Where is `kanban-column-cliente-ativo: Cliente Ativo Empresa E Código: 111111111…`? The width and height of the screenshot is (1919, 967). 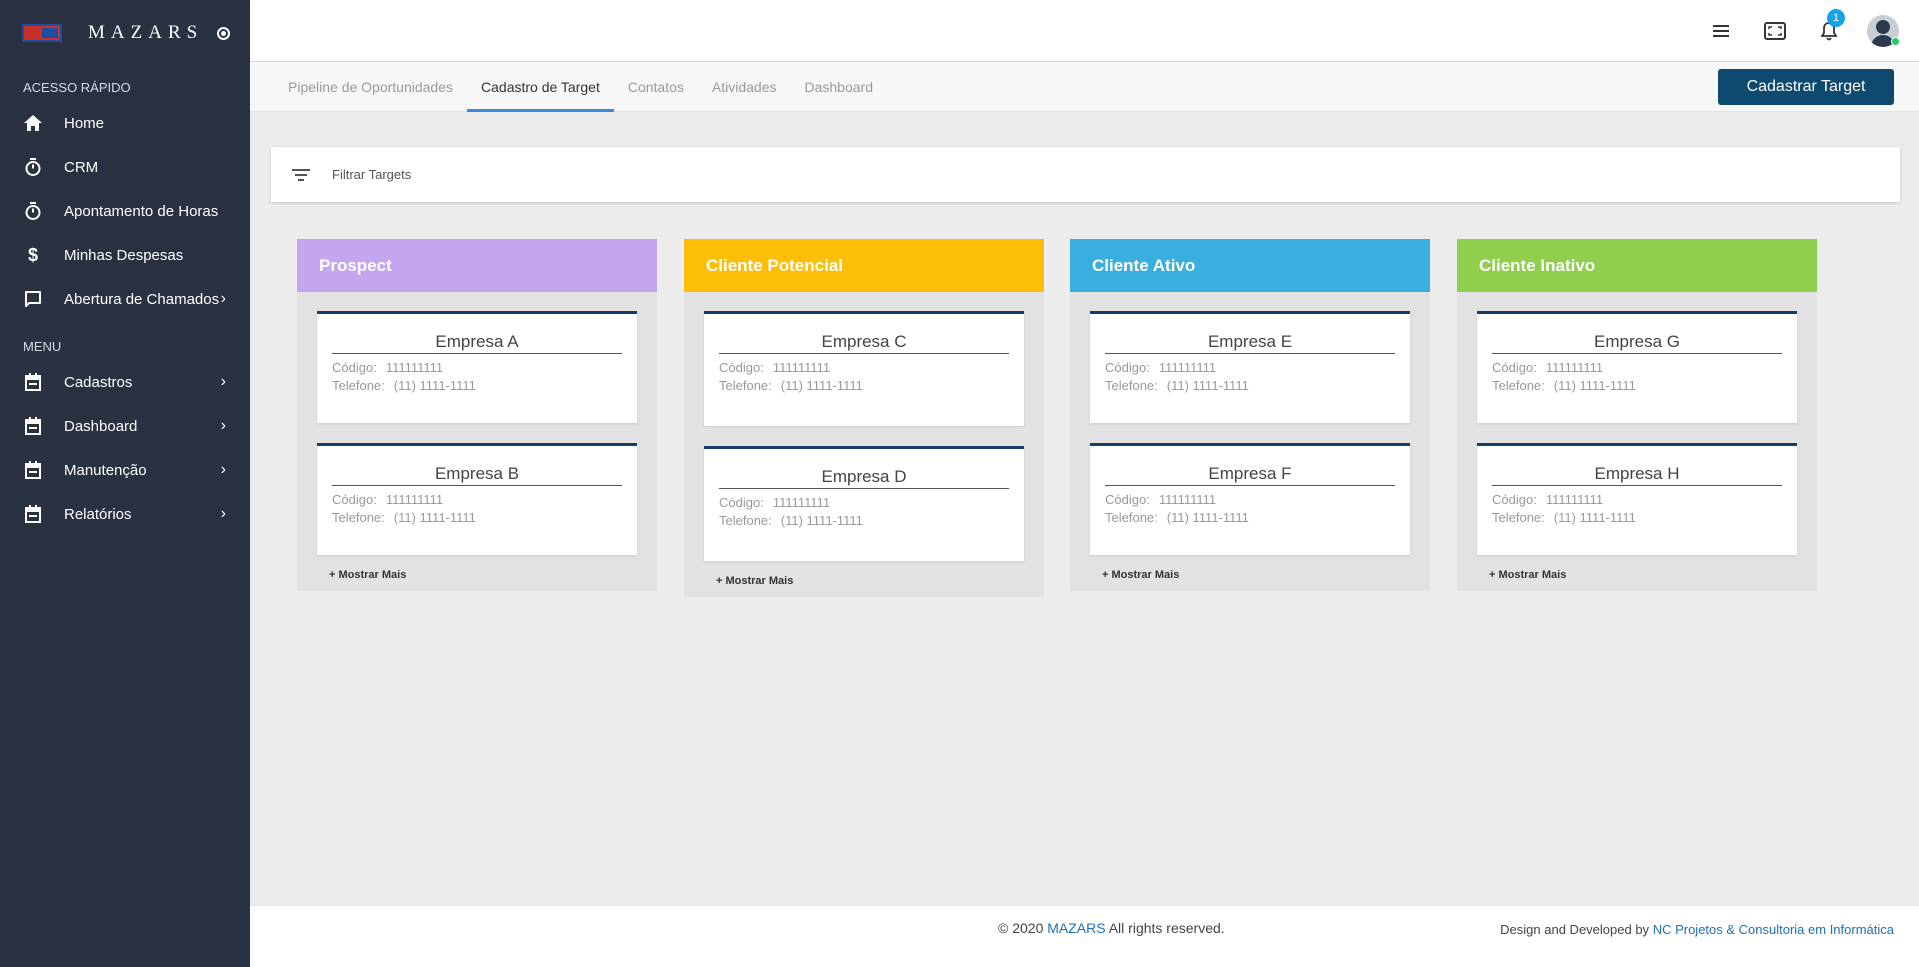
kanban-column-cliente-ativo: Cliente Ativo Empresa E Código: 111111111… is located at coordinates (1250, 415).